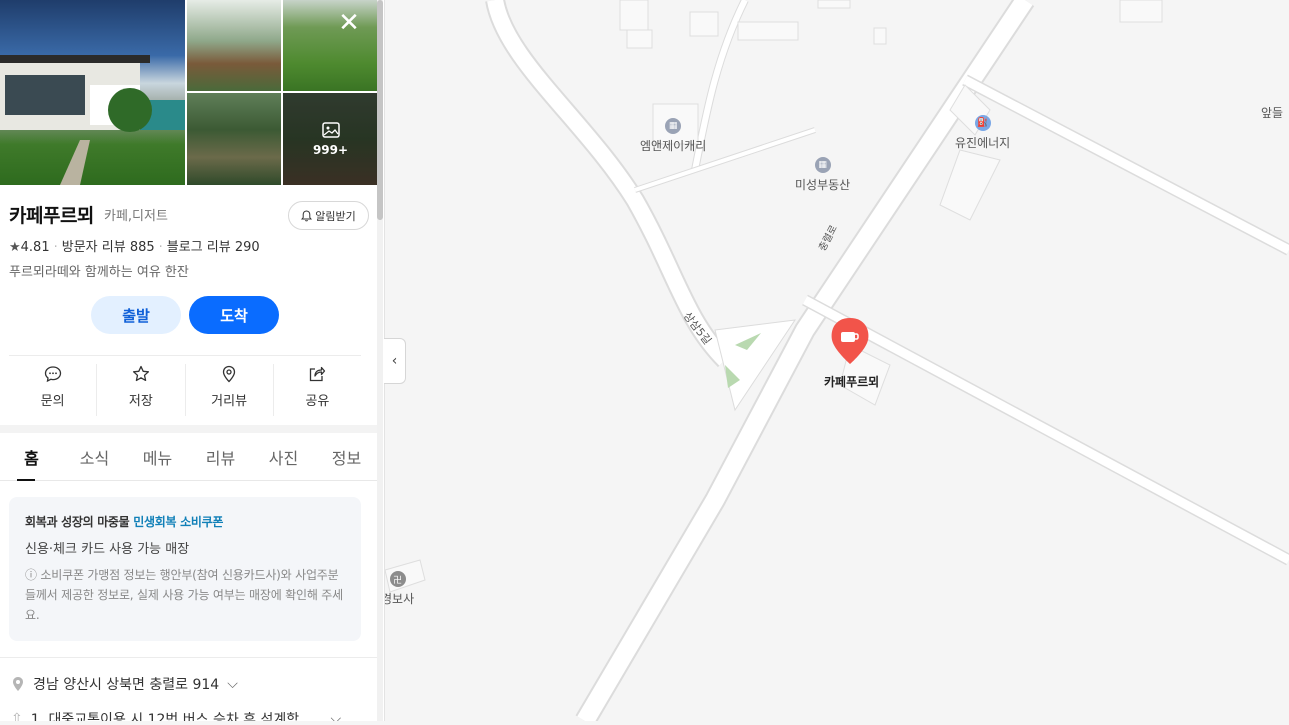 This screenshot has height=725, width=1289. What do you see at coordinates (283, 456) in the screenshot?
I see `tab-photos: 사진` at bounding box center [283, 456].